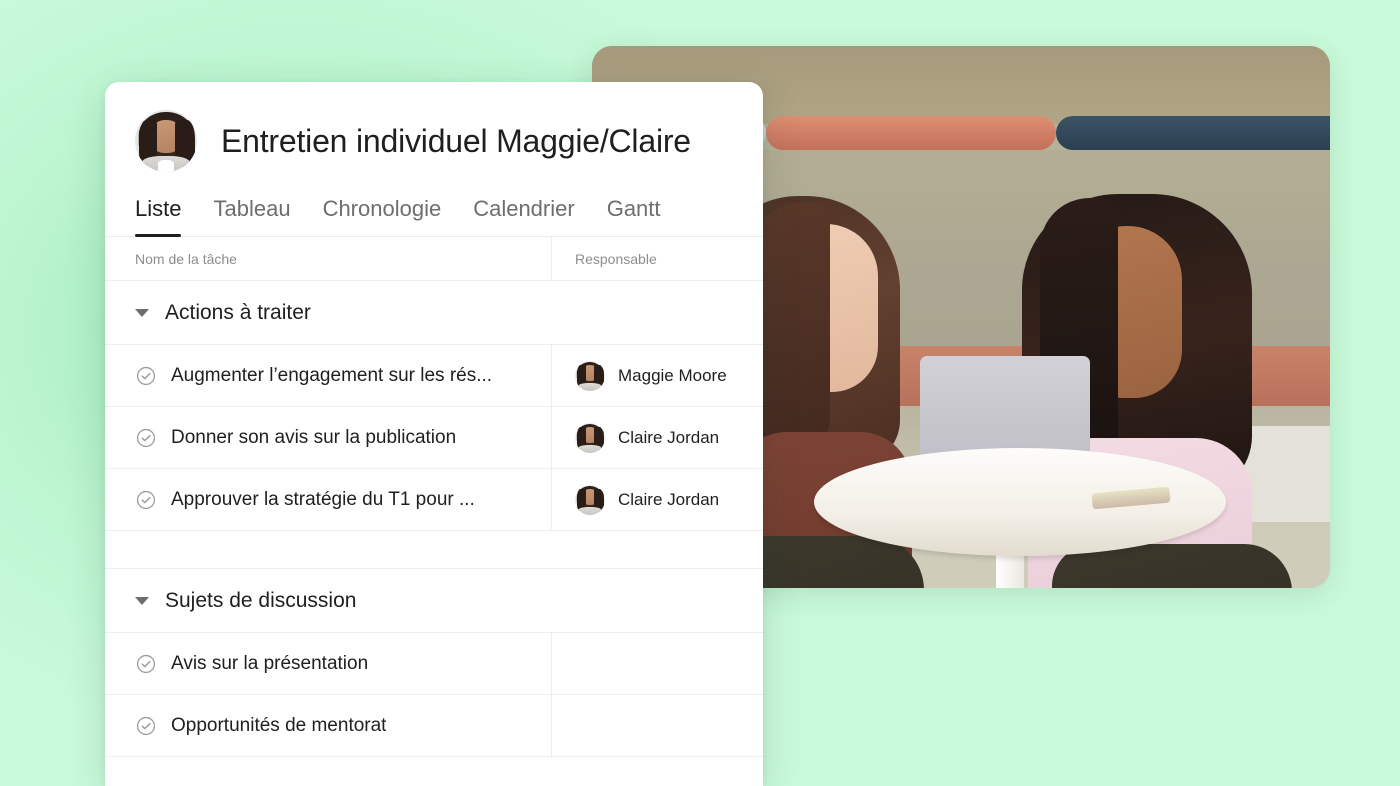 The image size is (1400, 786). I want to click on group-header-actions: Actions à traiter, so click(434, 313).